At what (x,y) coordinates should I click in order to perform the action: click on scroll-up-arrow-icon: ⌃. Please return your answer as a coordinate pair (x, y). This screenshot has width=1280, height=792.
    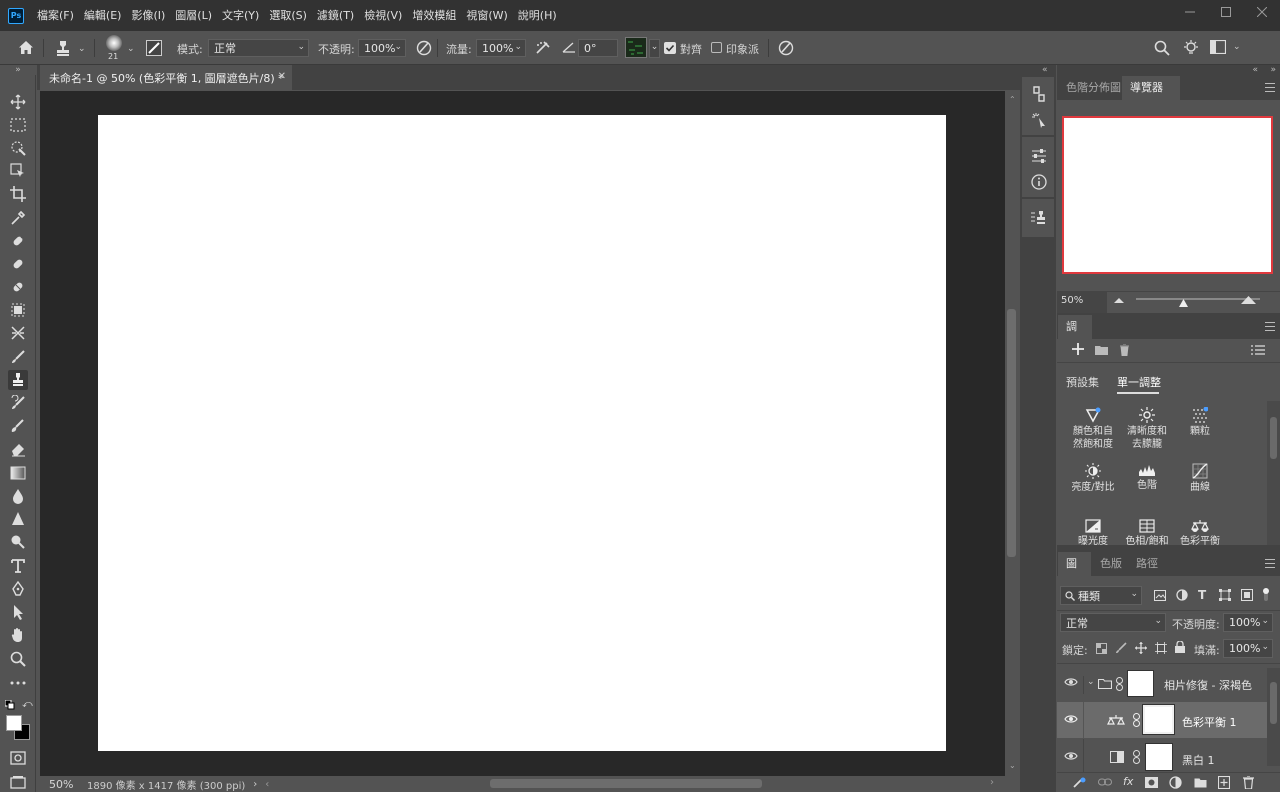
    Looking at the image, I should click on (1012, 99).